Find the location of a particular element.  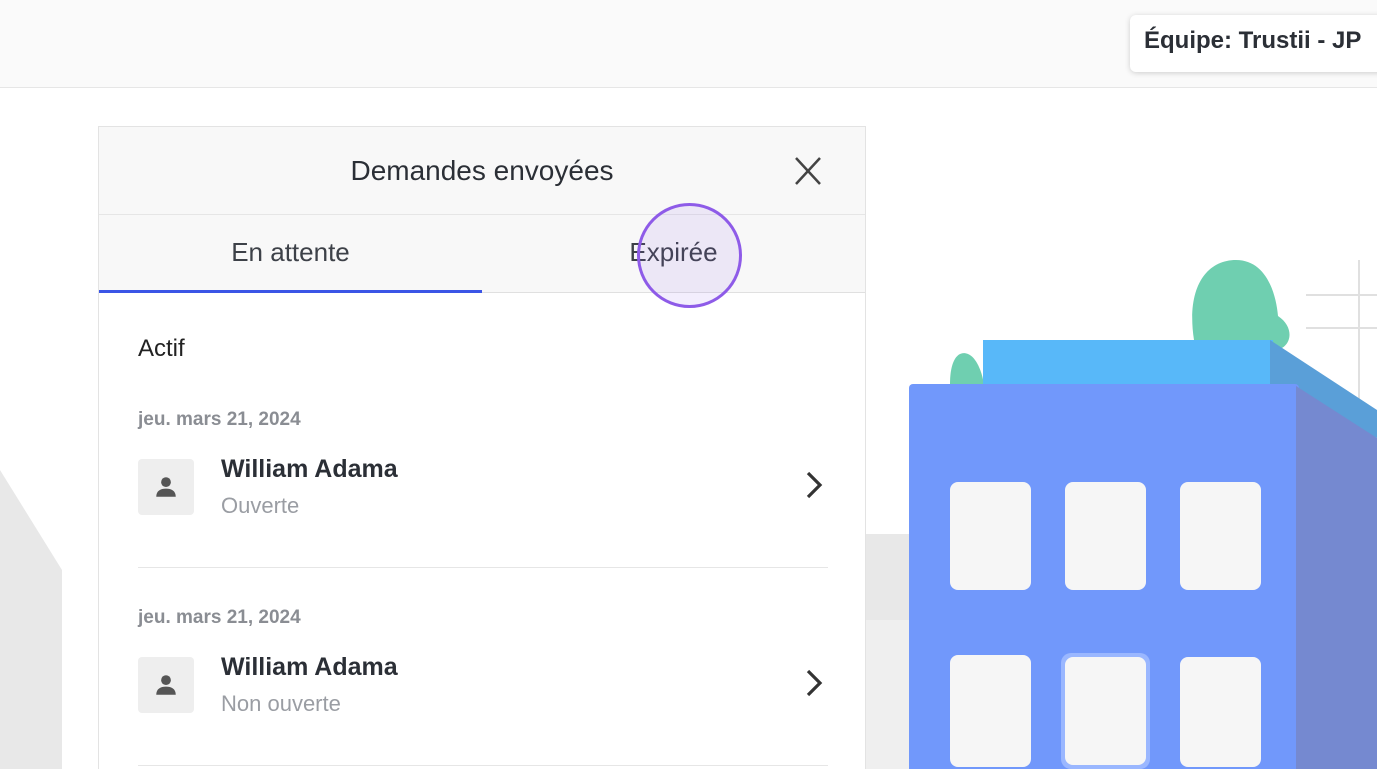

team-selector: Équipe: Trustii - JP is located at coordinates (1253, 43).